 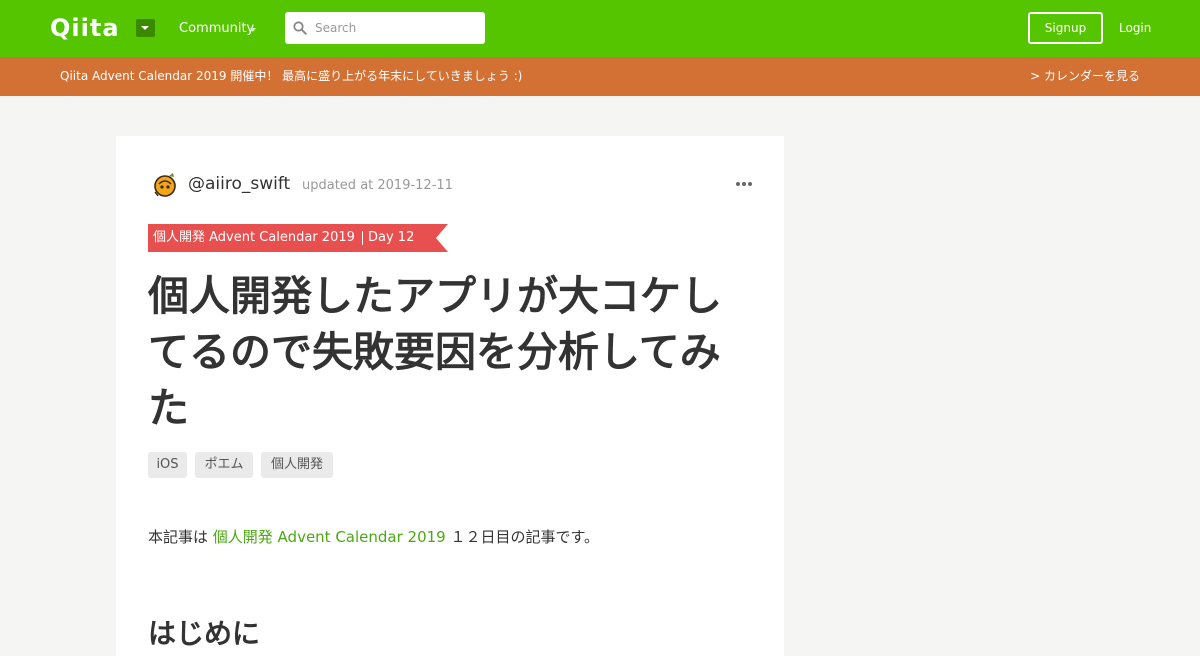 What do you see at coordinates (362, 238) in the screenshot?
I see `ribbon-divider` at bounding box center [362, 238].